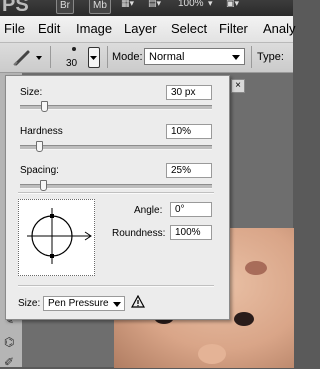 The width and height of the screenshot is (320, 369). What do you see at coordinates (148, 210) in the screenshot?
I see `angle-label: Angle:` at bounding box center [148, 210].